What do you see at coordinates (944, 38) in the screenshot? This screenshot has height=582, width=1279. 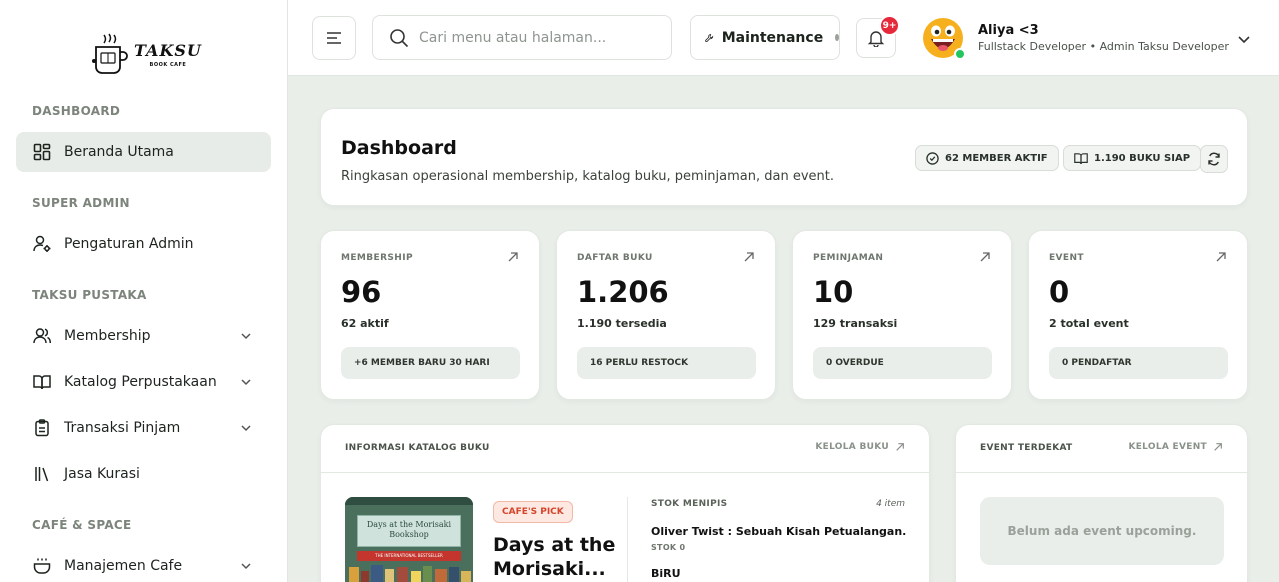 I see `avatar` at bounding box center [944, 38].